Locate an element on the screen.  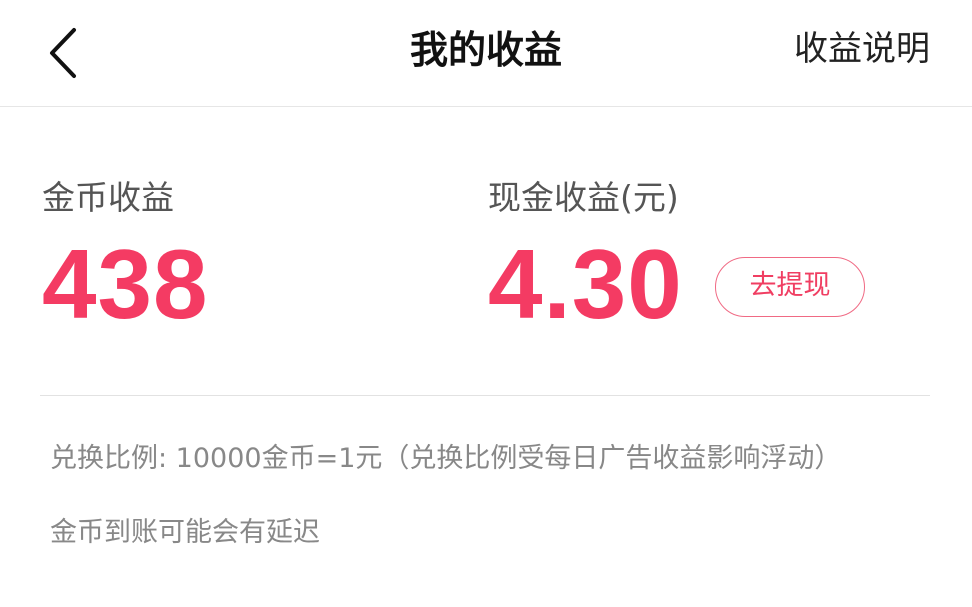
divider is located at coordinates (485, 395).